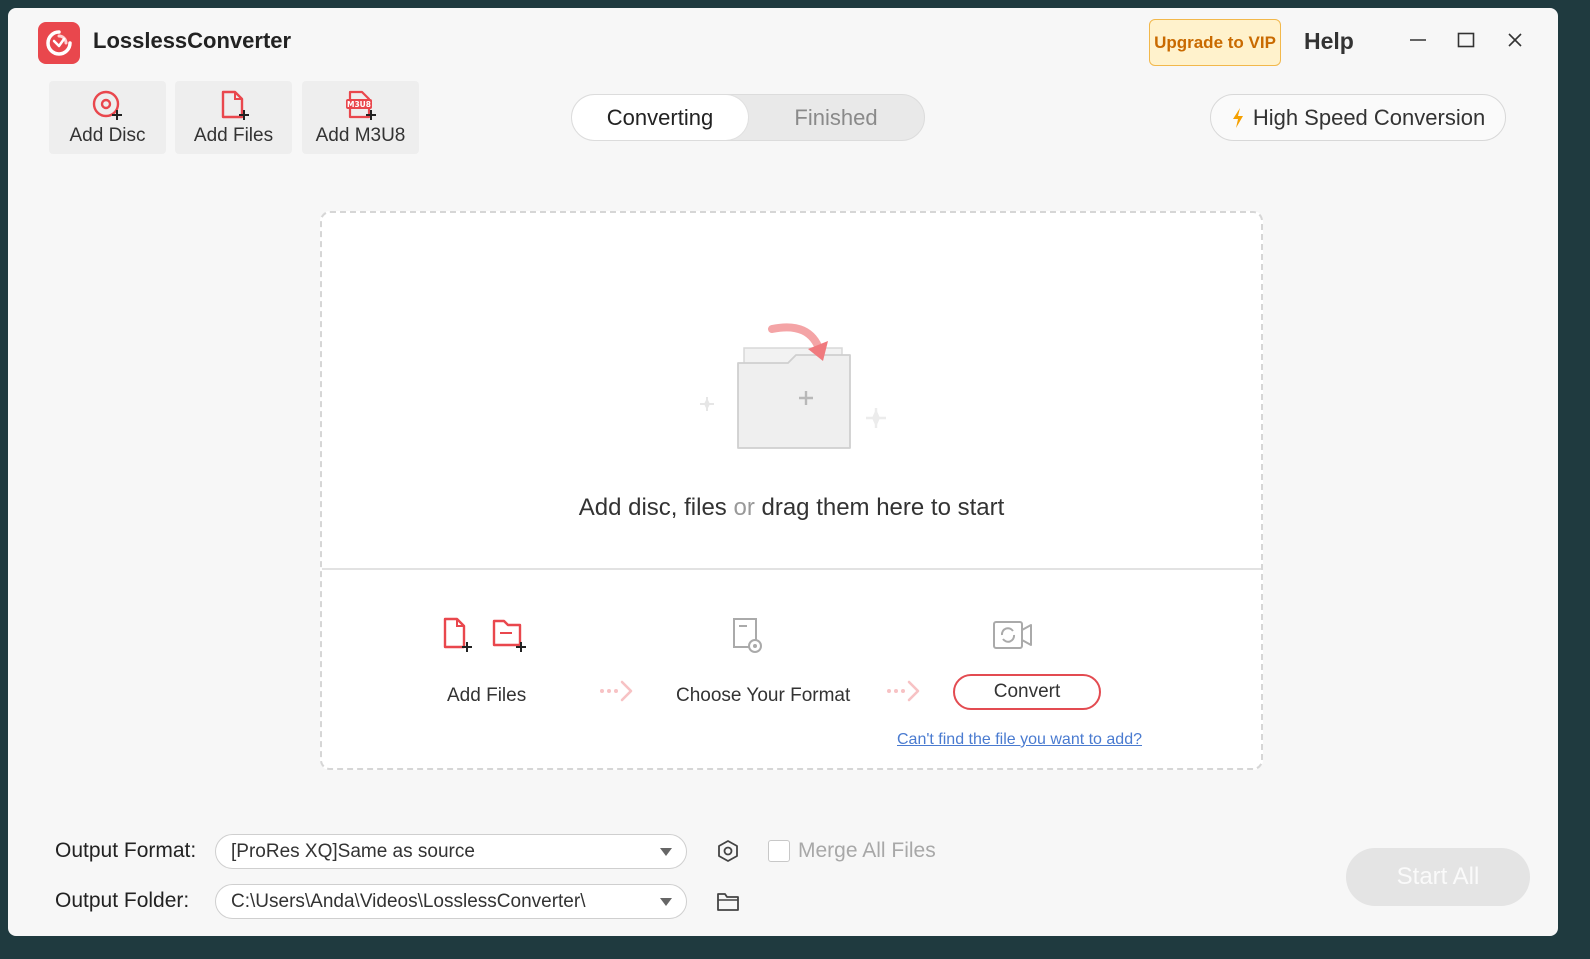 This screenshot has height=959, width=1590. What do you see at coordinates (1027, 692) in the screenshot?
I see `convert-button: Convert` at bounding box center [1027, 692].